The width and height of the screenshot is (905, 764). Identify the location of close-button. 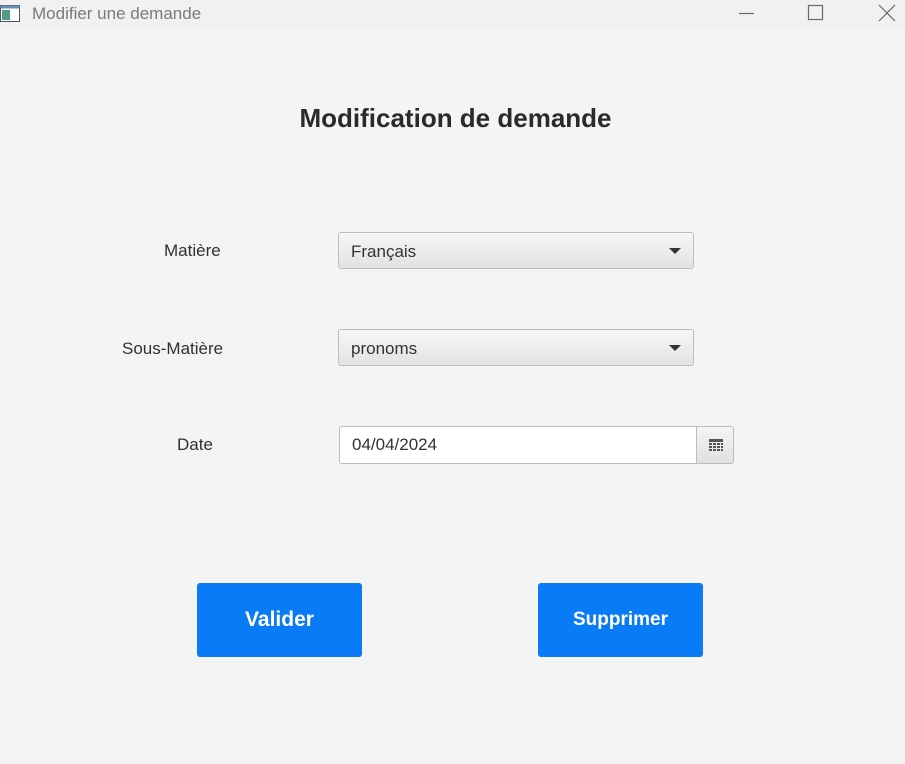
(883, 15).